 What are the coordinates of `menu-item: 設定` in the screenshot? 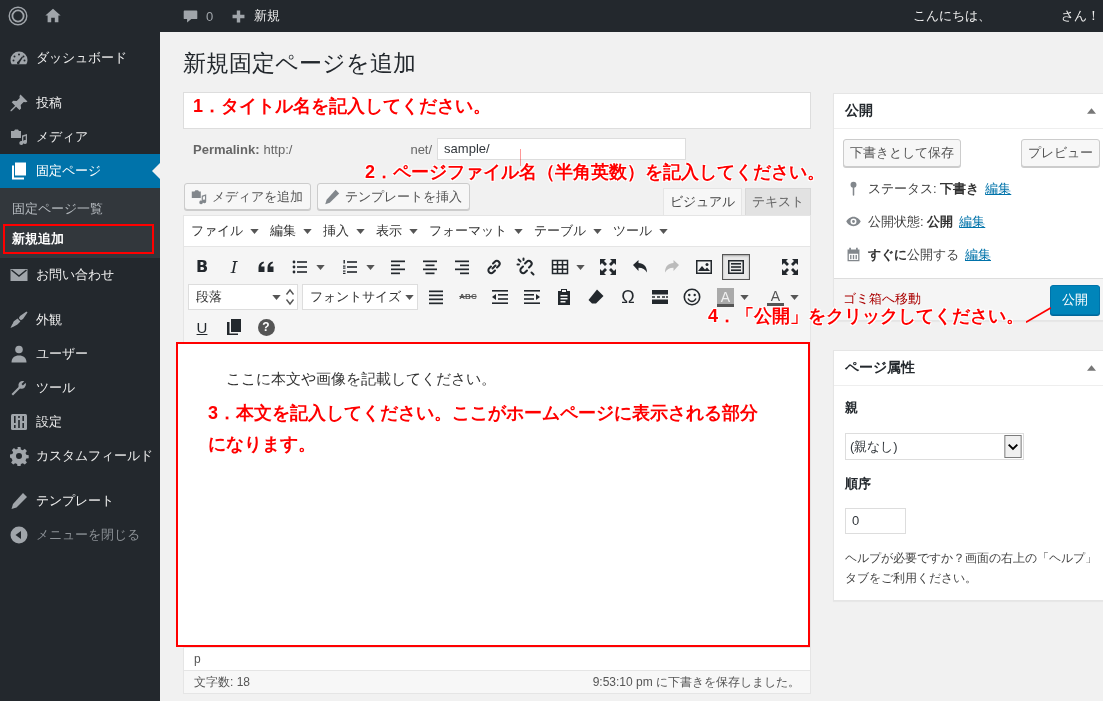 It's located at (80, 422).